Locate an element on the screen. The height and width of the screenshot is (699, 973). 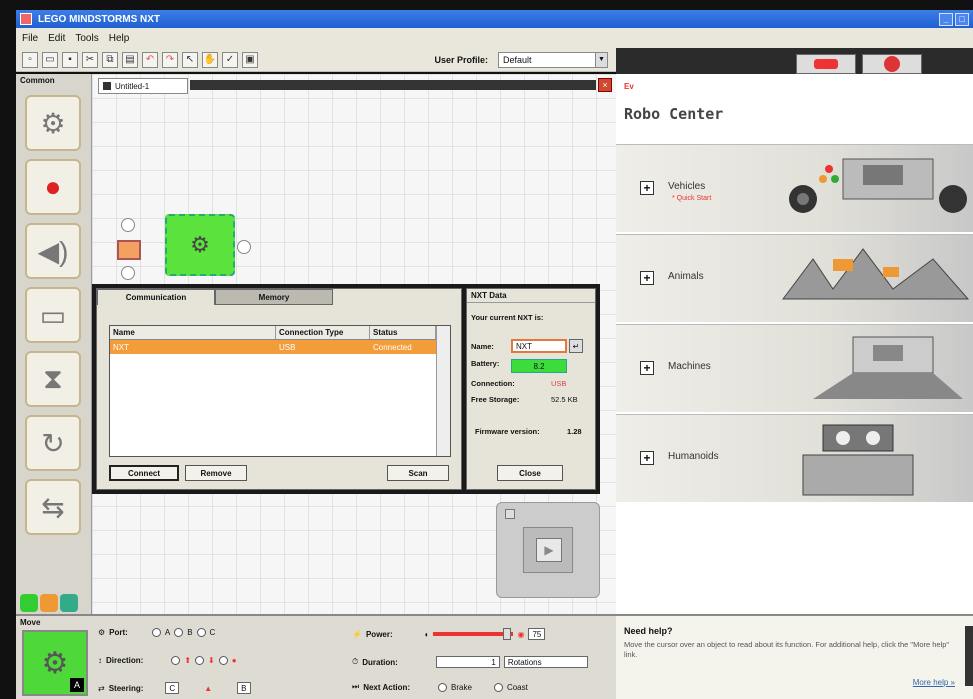
port-c-checkbox is located at coordinates (201, 632).